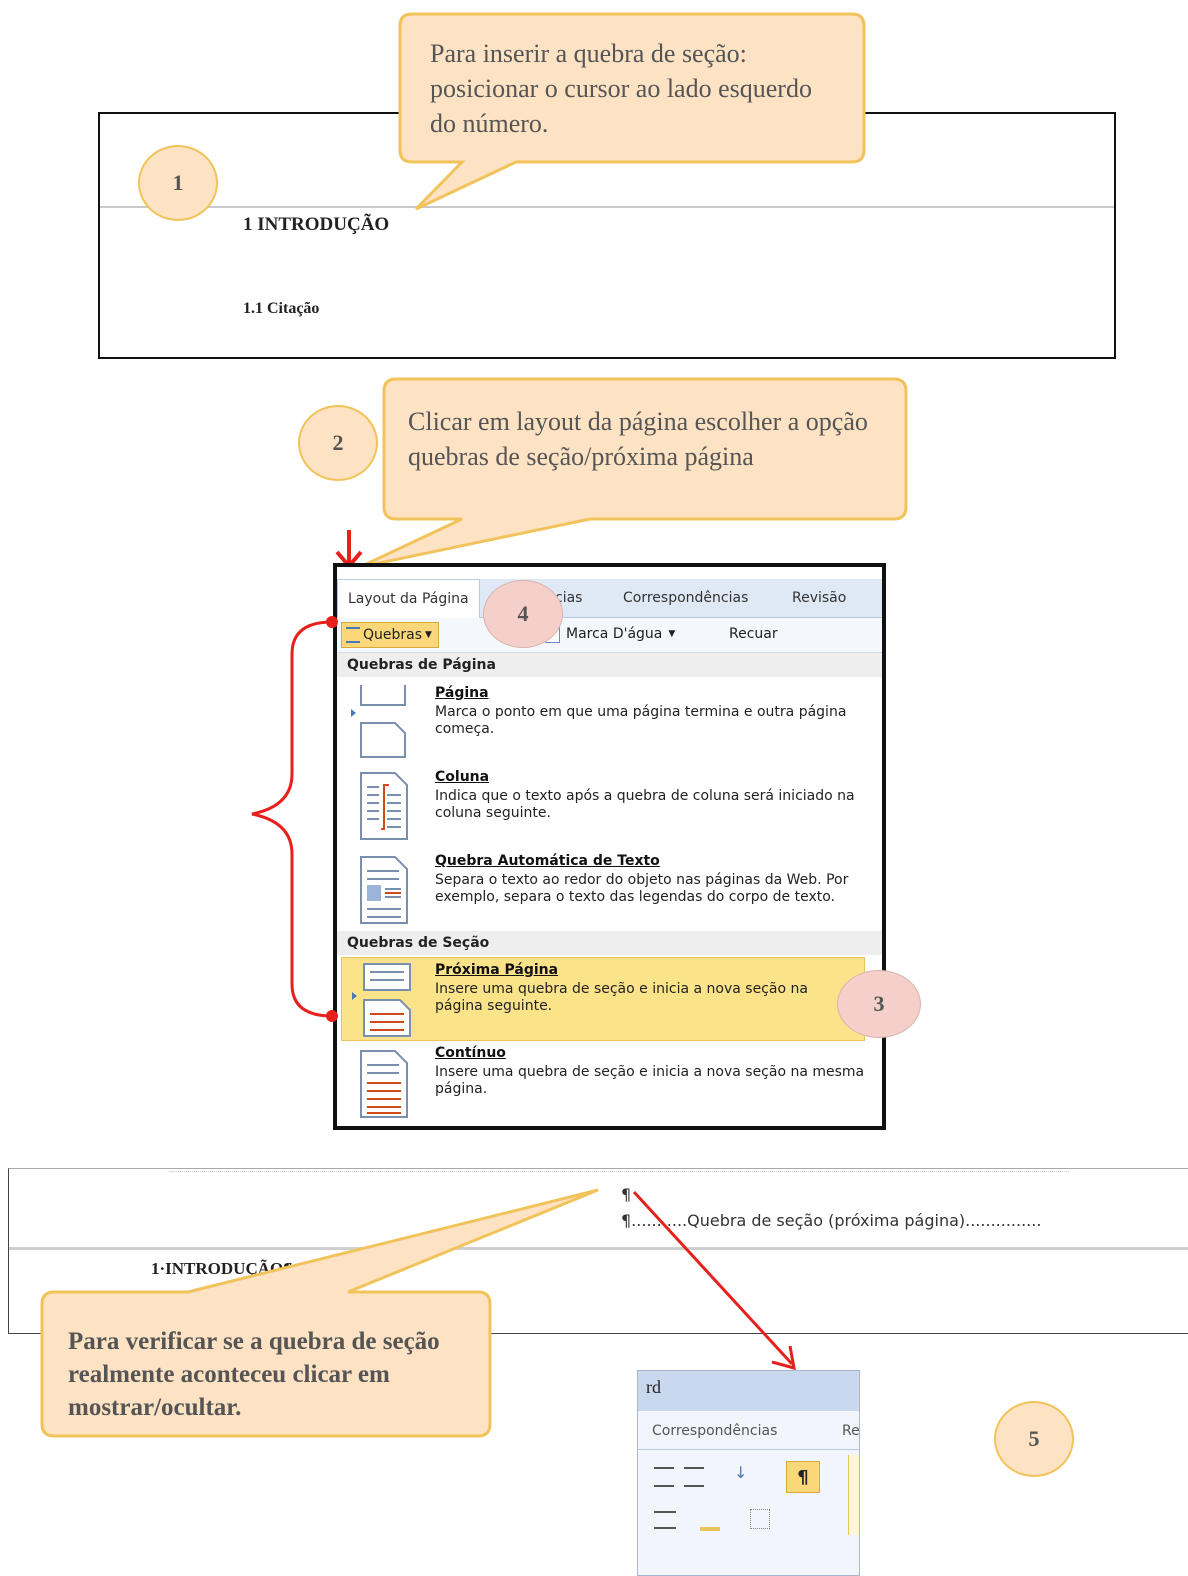 Image resolution: width=1188 pixels, height=1576 pixels. What do you see at coordinates (381, 1000) in the screenshot?
I see `next-page-section-break-icon` at bounding box center [381, 1000].